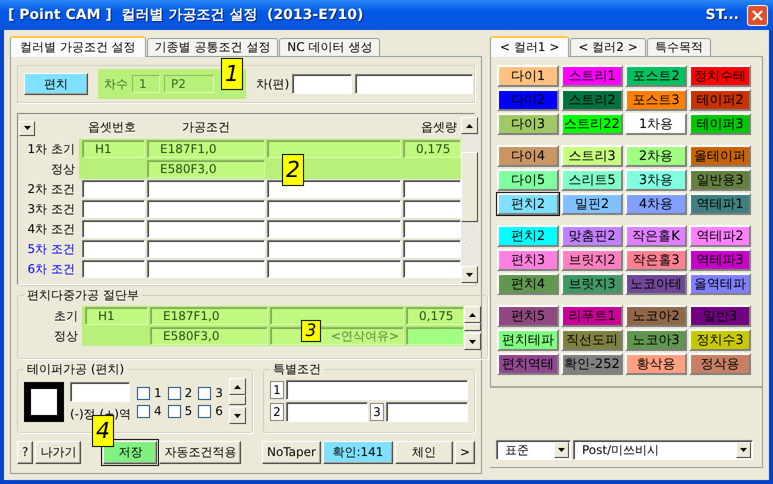 Image resolution: width=773 pixels, height=484 pixels. I want to click on button: 나가기, so click(58, 452).